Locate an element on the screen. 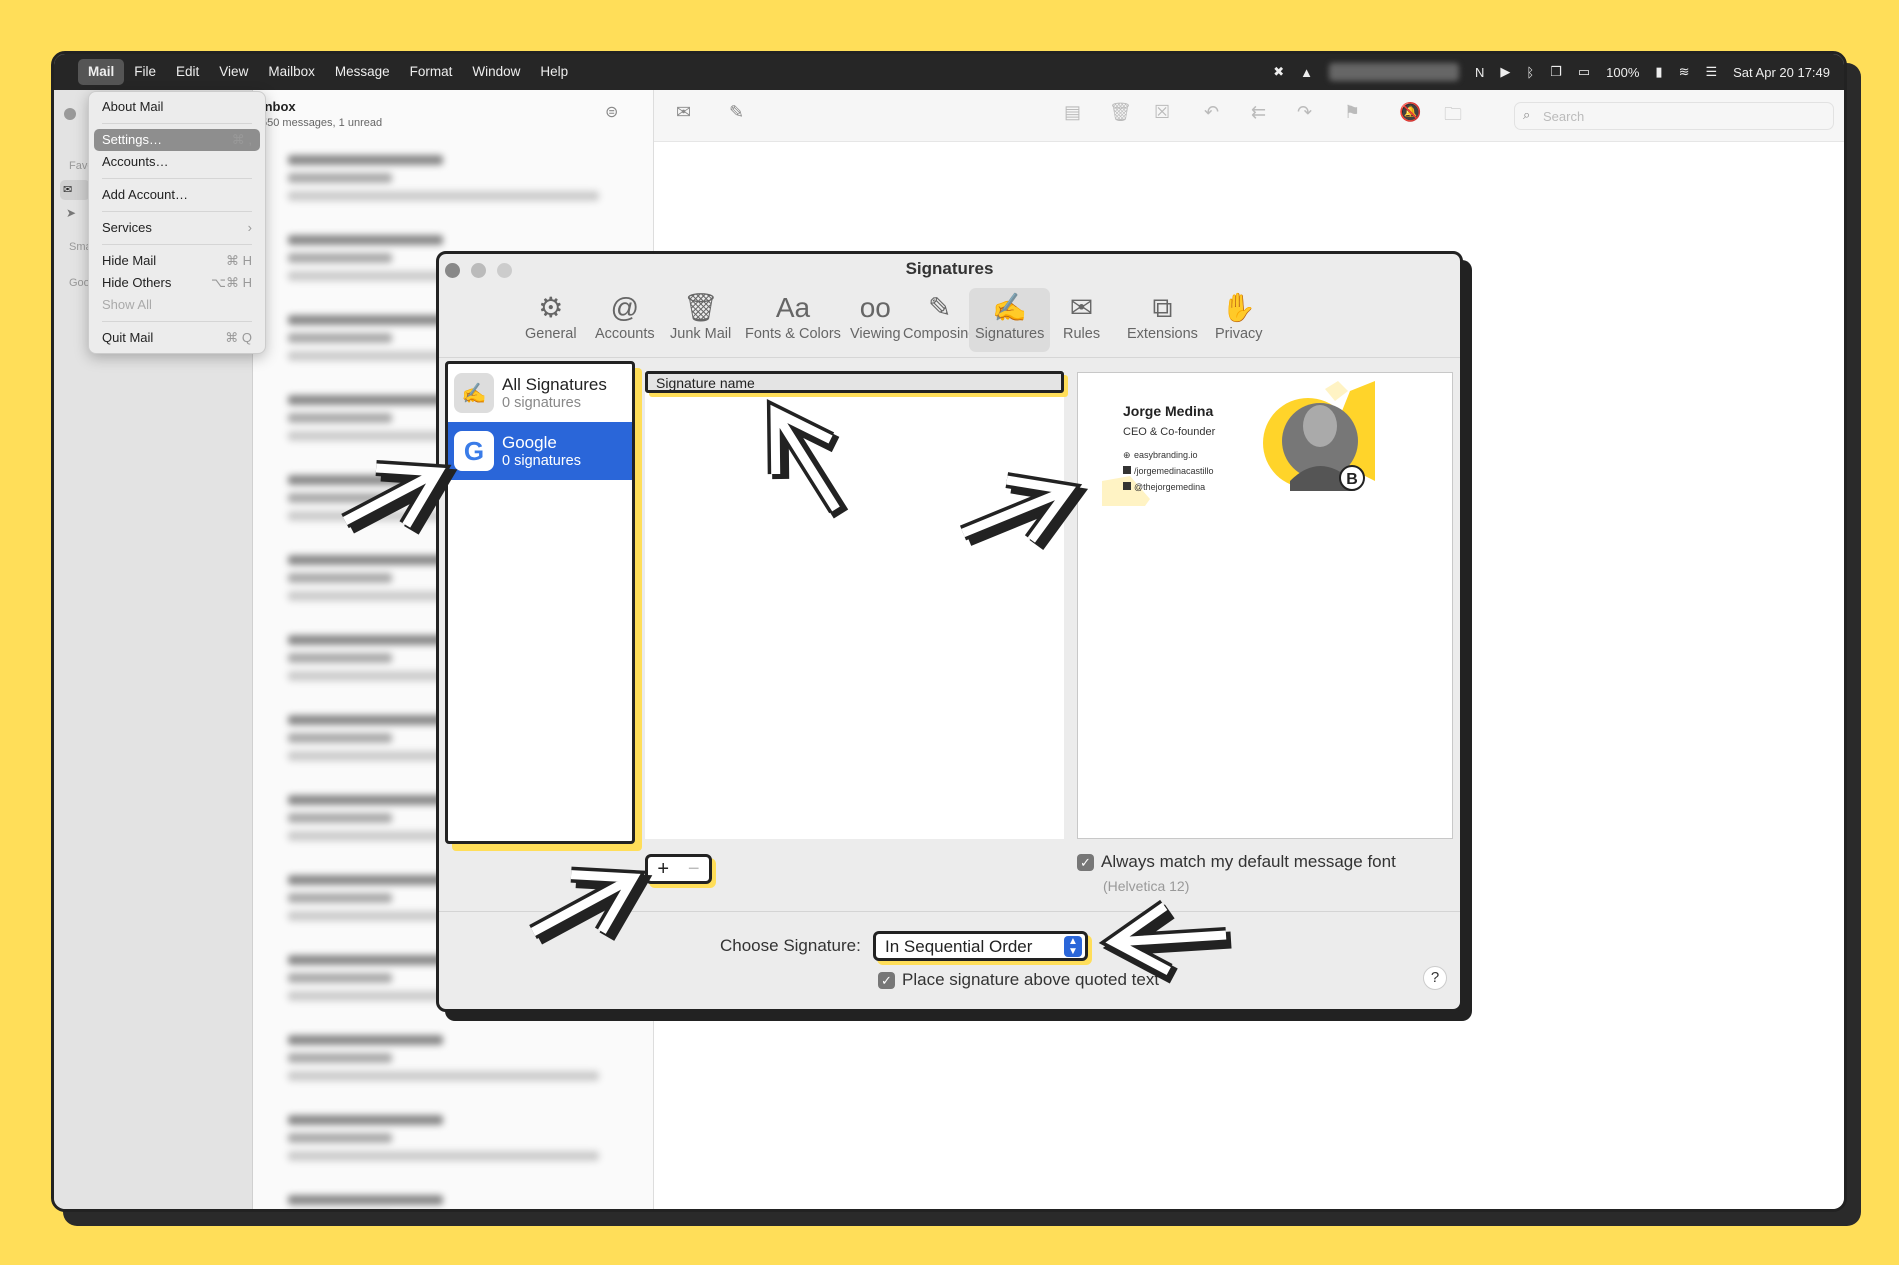  junk-icon: 🗑 is located at coordinates (700, 307).